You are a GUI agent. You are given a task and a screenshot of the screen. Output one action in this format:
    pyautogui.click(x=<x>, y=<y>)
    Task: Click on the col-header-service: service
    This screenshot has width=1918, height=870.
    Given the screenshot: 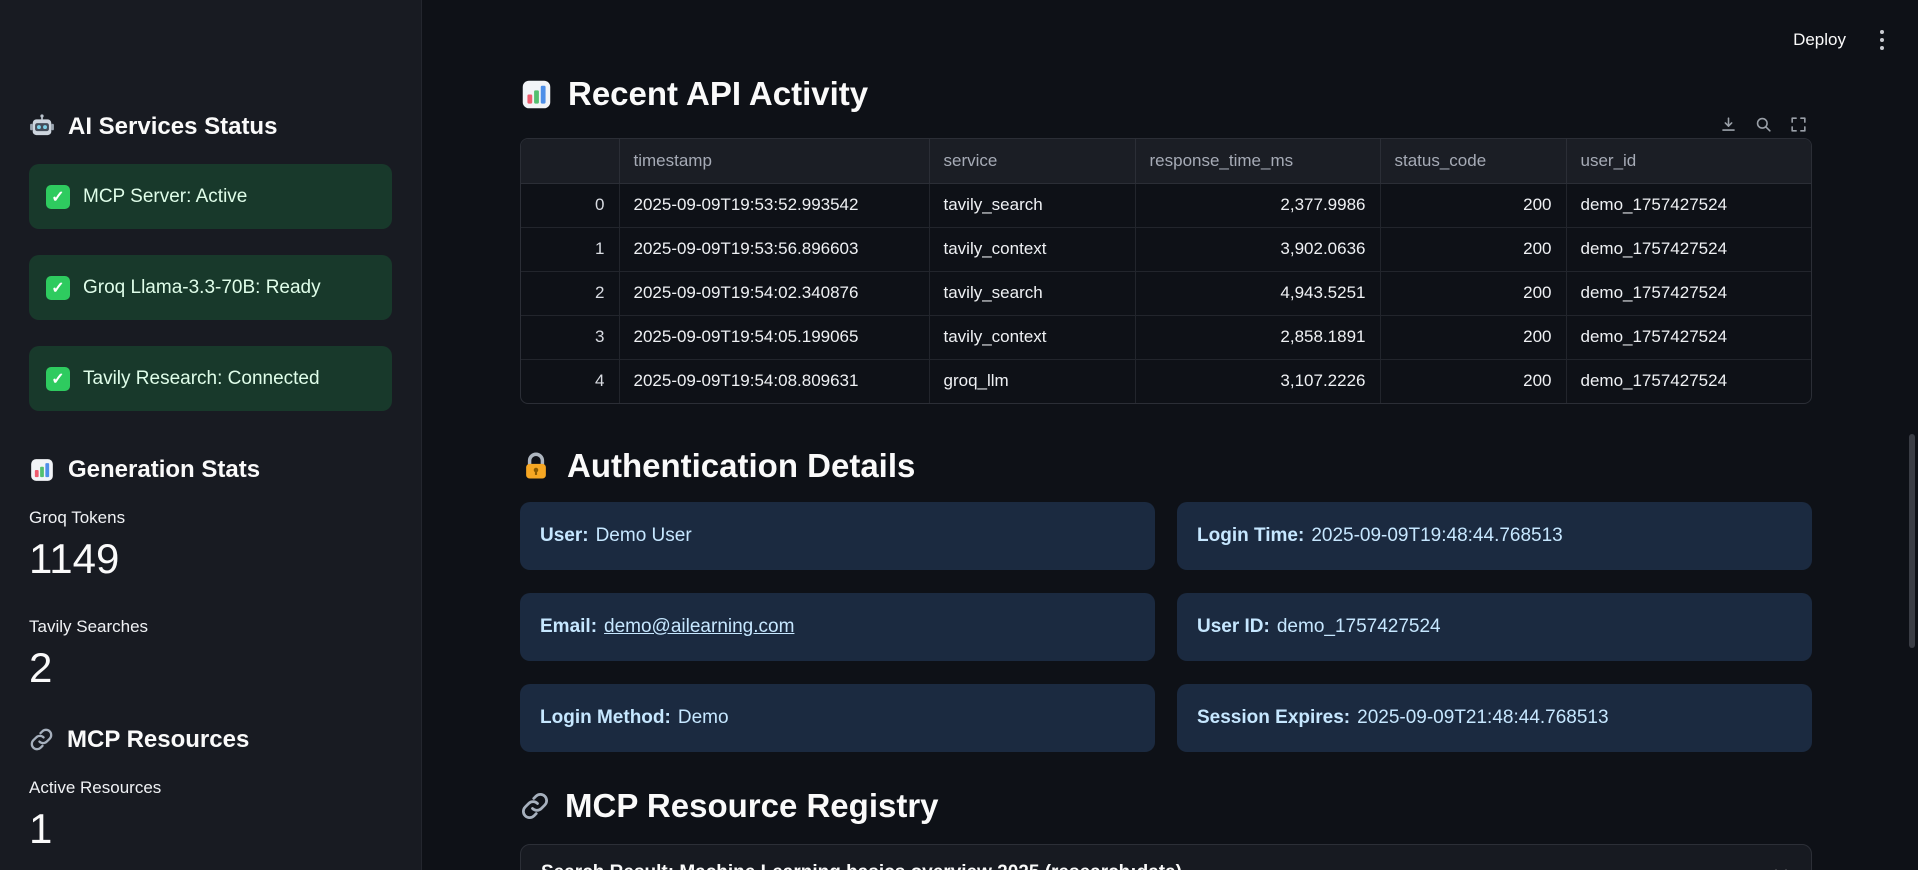 What is the action you would take?
    pyautogui.click(x=1031, y=161)
    